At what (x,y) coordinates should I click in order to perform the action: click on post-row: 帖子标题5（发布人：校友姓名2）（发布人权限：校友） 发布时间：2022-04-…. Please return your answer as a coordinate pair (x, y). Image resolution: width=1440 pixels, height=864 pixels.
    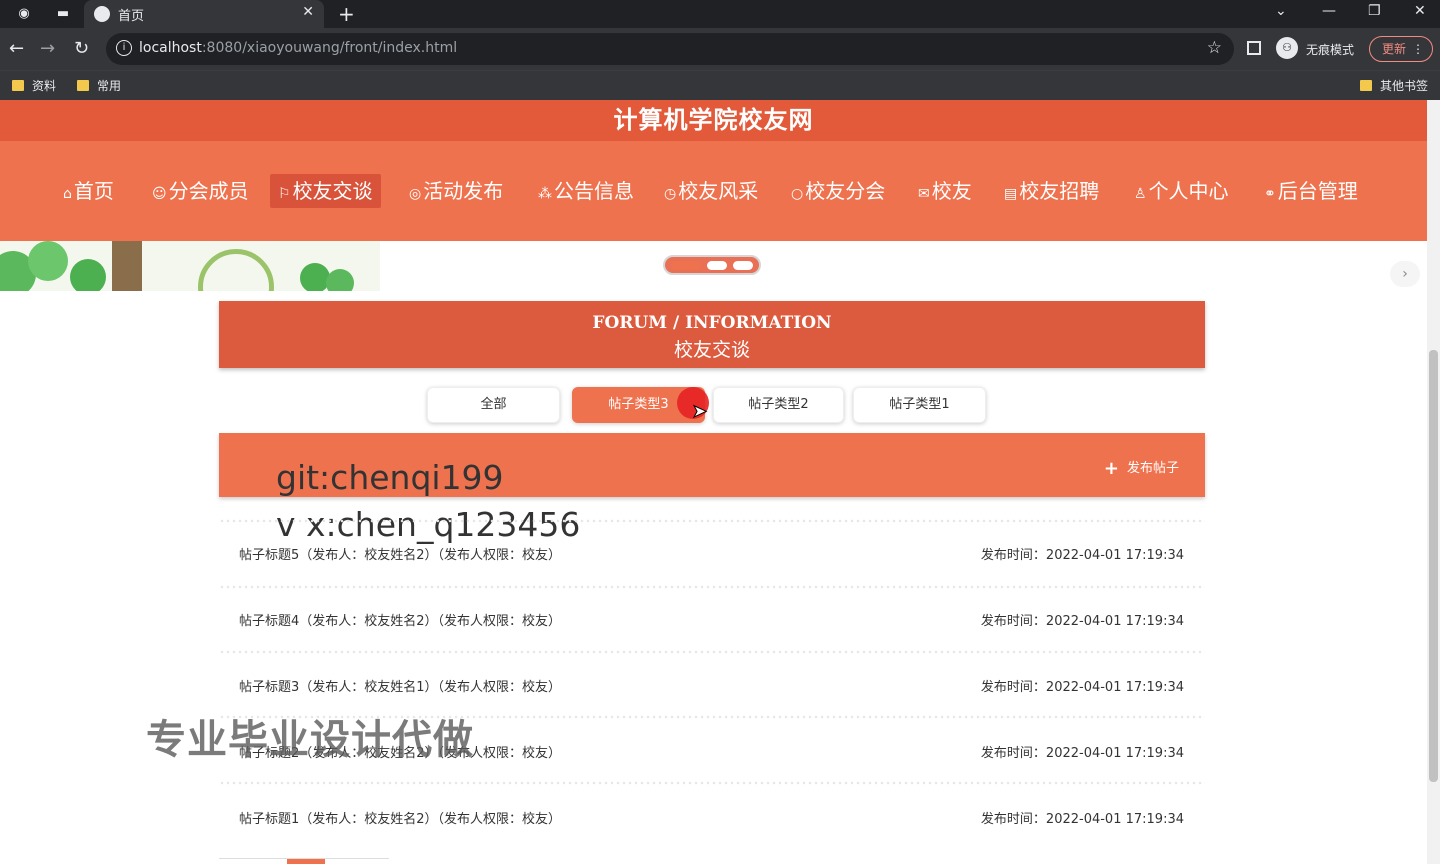
    Looking at the image, I should click on (712, 552).